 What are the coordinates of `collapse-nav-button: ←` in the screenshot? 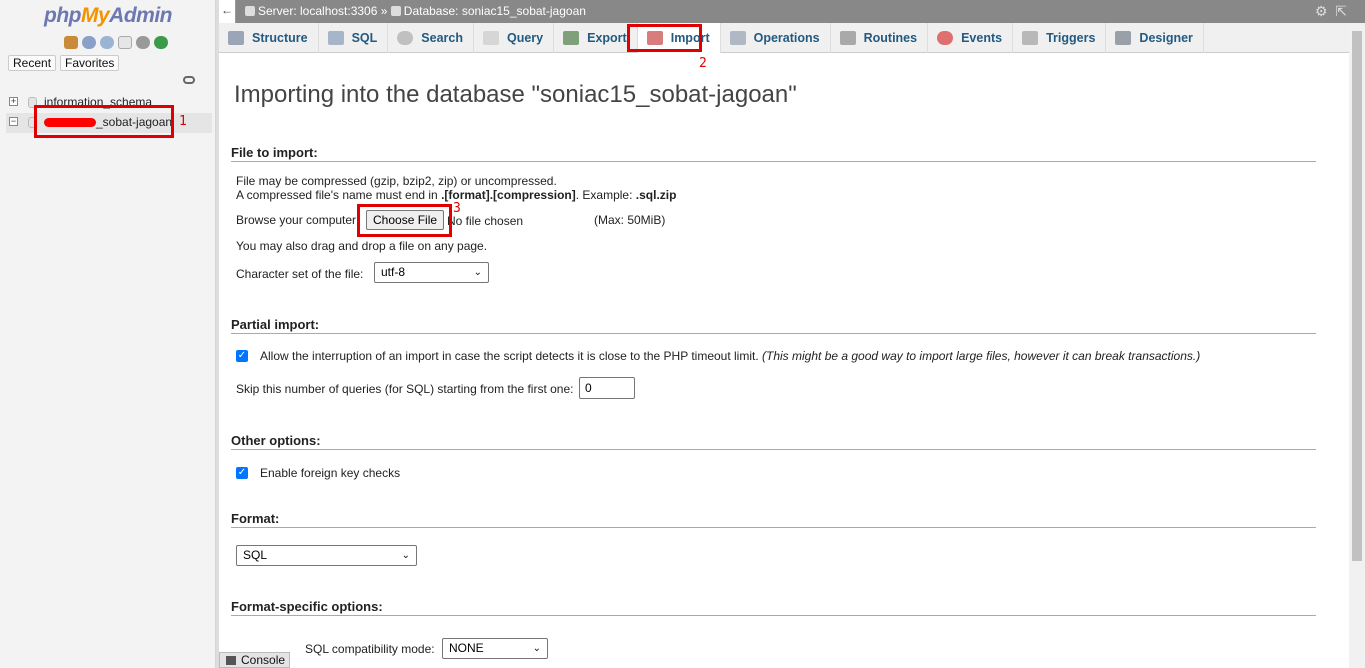 It's located at (227, 11).